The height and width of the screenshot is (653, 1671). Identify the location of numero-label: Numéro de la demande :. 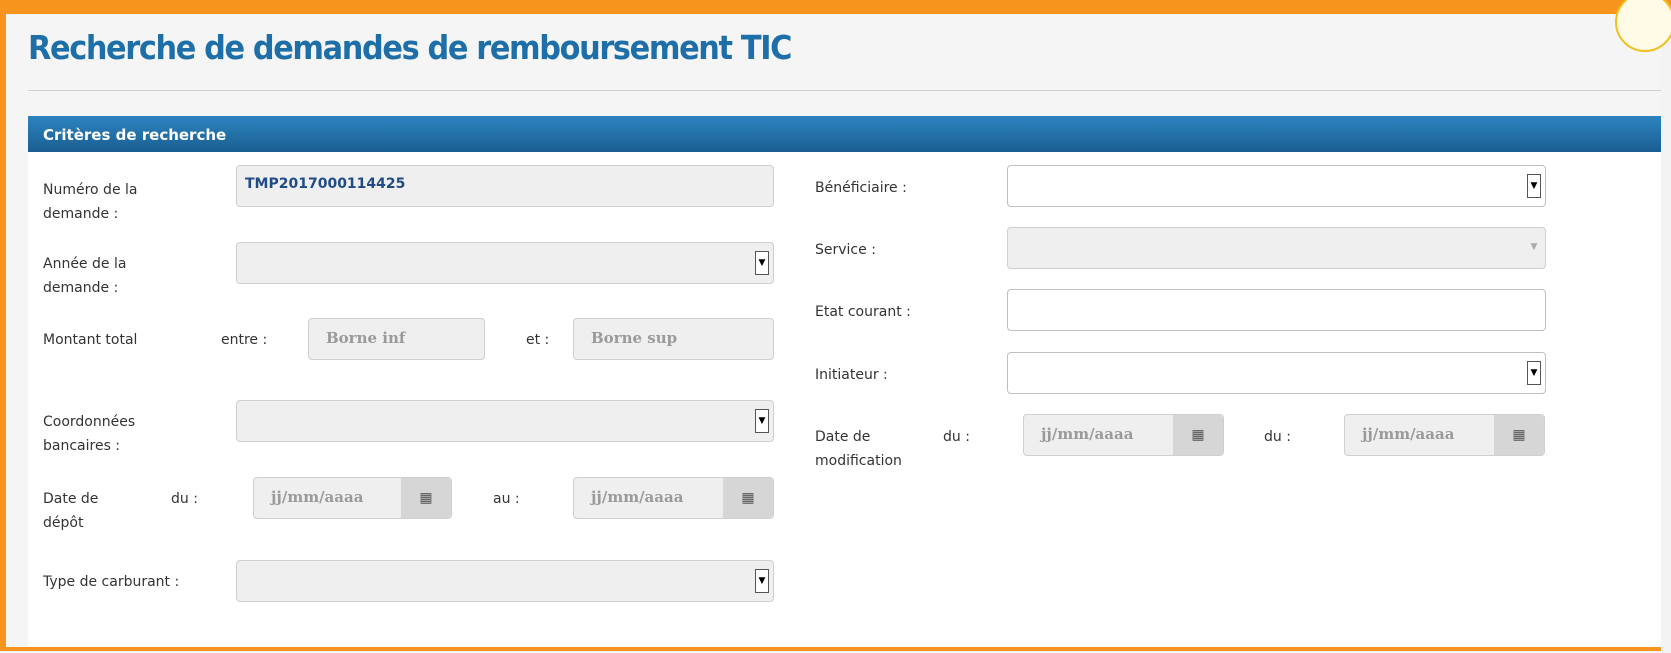
(90, 202).